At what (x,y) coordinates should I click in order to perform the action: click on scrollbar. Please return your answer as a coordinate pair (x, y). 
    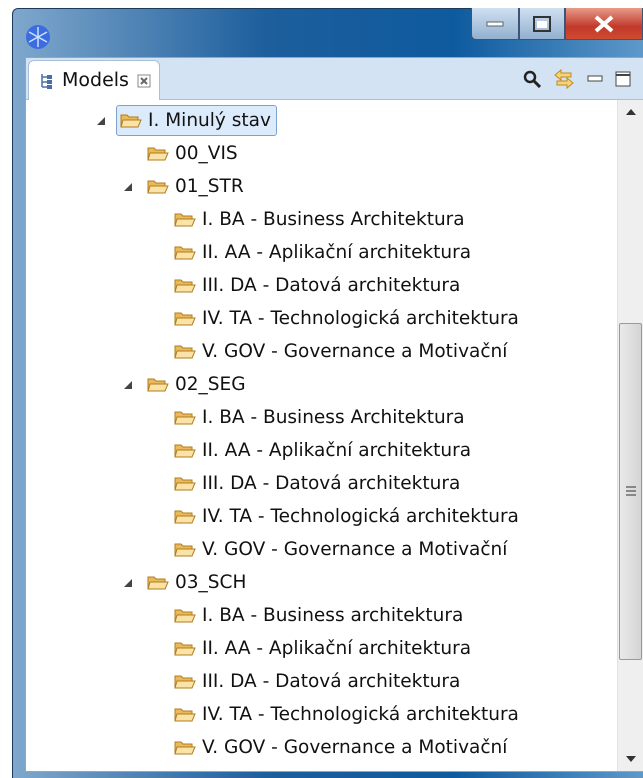
    Looking at the image, I should click on (630, 435).